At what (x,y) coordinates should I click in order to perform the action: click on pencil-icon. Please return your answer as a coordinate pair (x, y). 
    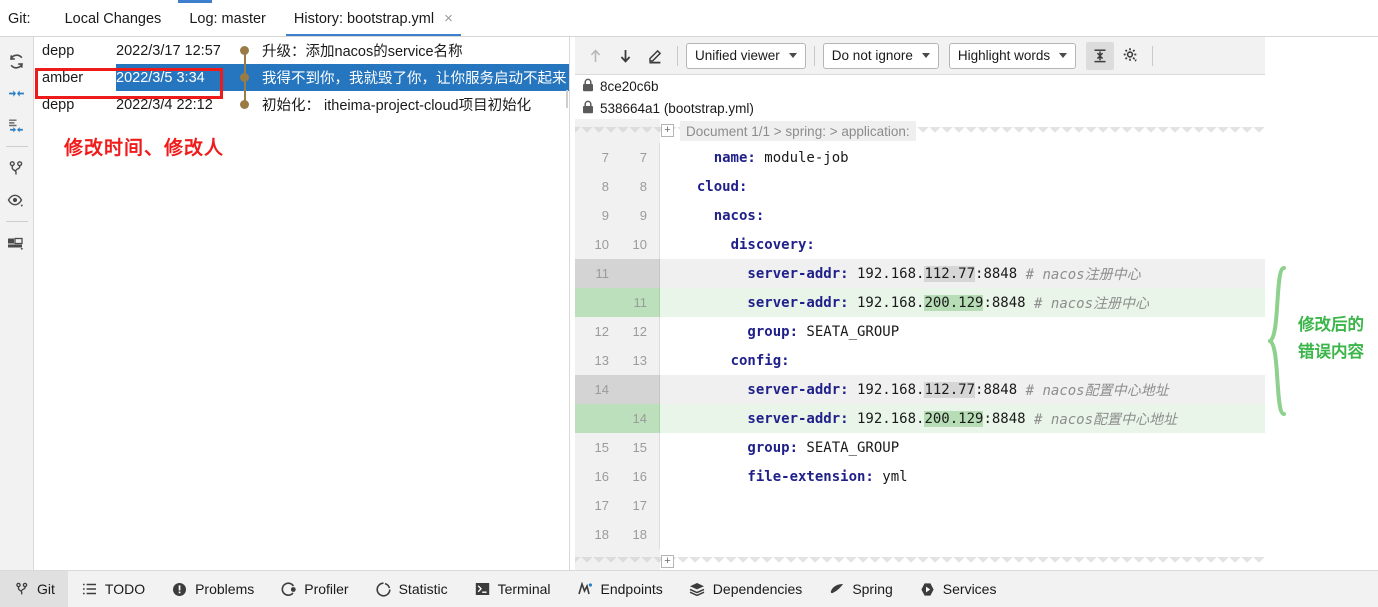
    Looking at the image, I should click on (655, 56).